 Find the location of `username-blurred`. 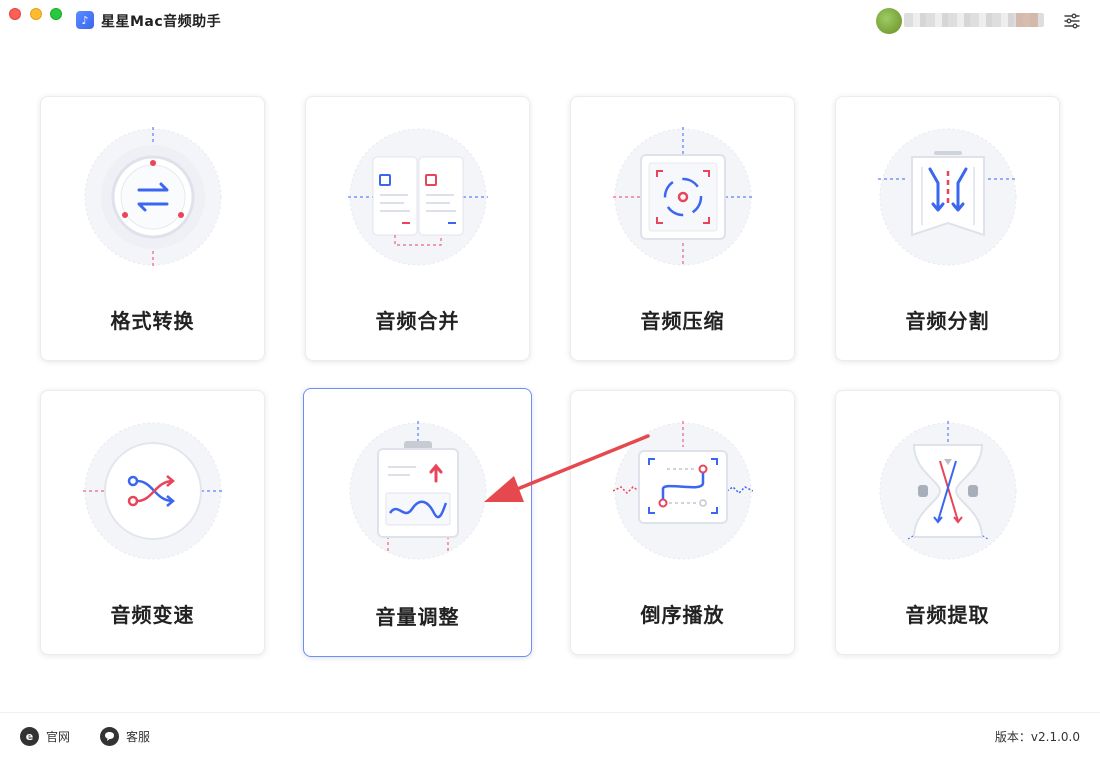

username-blurred is located at coordinates (974, 20).